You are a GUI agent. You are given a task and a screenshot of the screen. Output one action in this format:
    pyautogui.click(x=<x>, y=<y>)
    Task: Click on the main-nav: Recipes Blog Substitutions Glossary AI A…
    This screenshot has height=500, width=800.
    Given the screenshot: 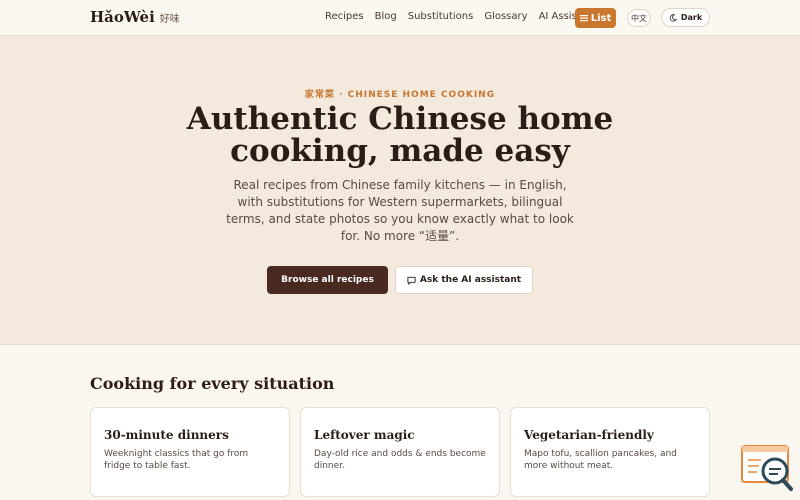 What is the action you would take?
    pyautogui.click(x=461, y=16)
    